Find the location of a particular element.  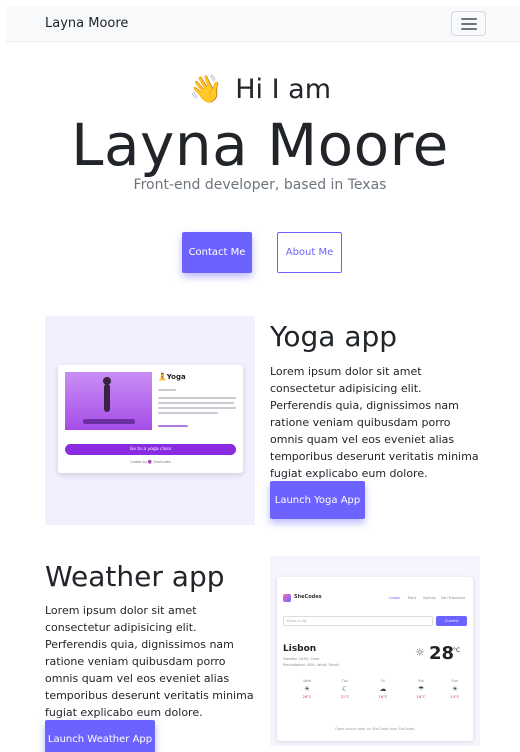

yoga-preview-title: 🧘Yoga is located at coordinates (172, 377).